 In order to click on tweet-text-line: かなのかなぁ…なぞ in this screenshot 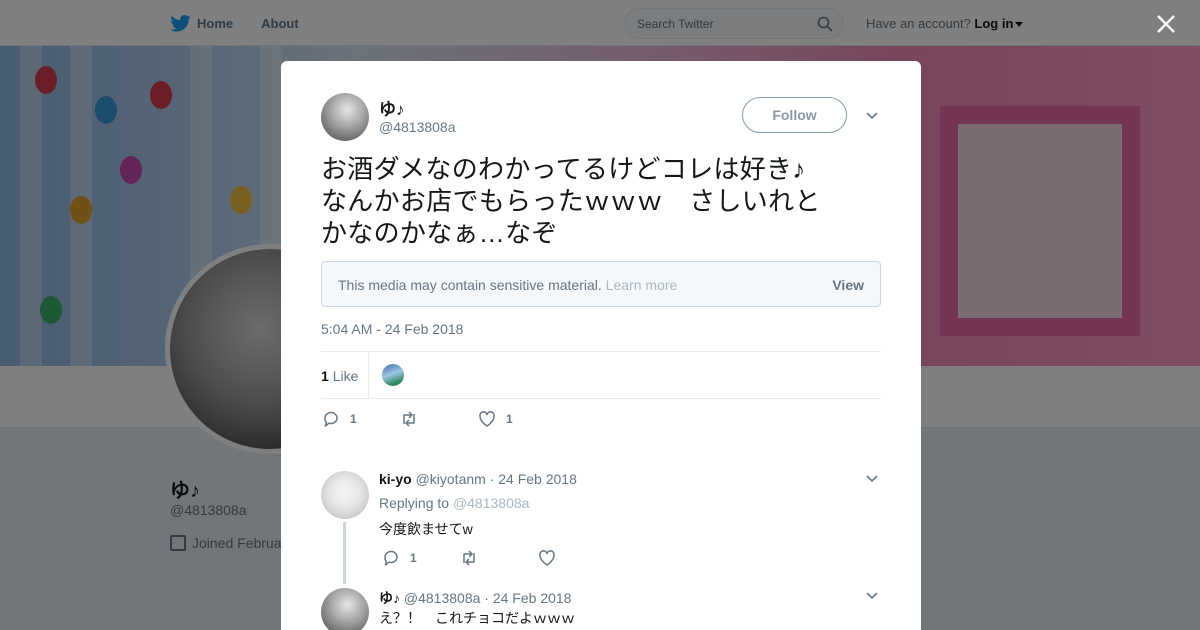, I will do `click(439, 233)`.